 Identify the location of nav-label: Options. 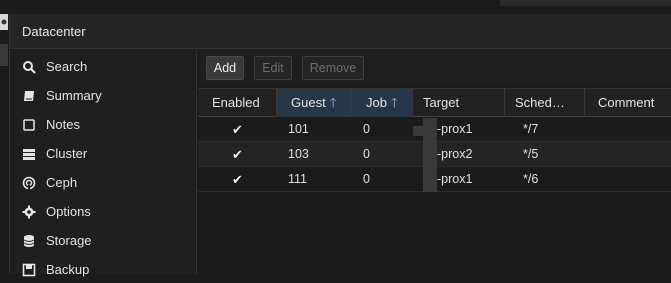
(68, 211).